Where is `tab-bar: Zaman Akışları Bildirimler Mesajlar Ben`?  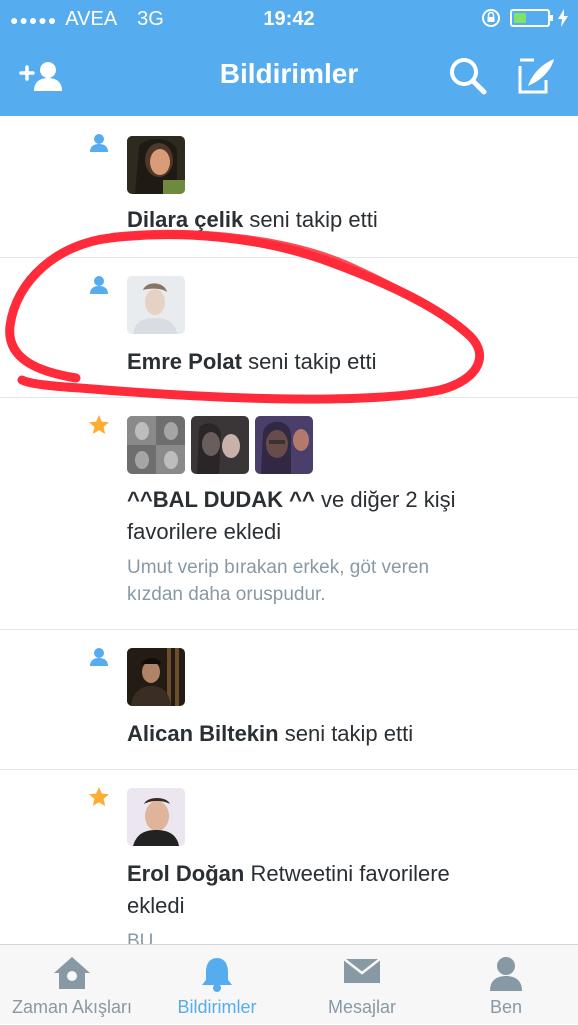 tab-bar: Zaman Akışları Bildirimler Mesajlar Ben is located at coordinates (289, 984).